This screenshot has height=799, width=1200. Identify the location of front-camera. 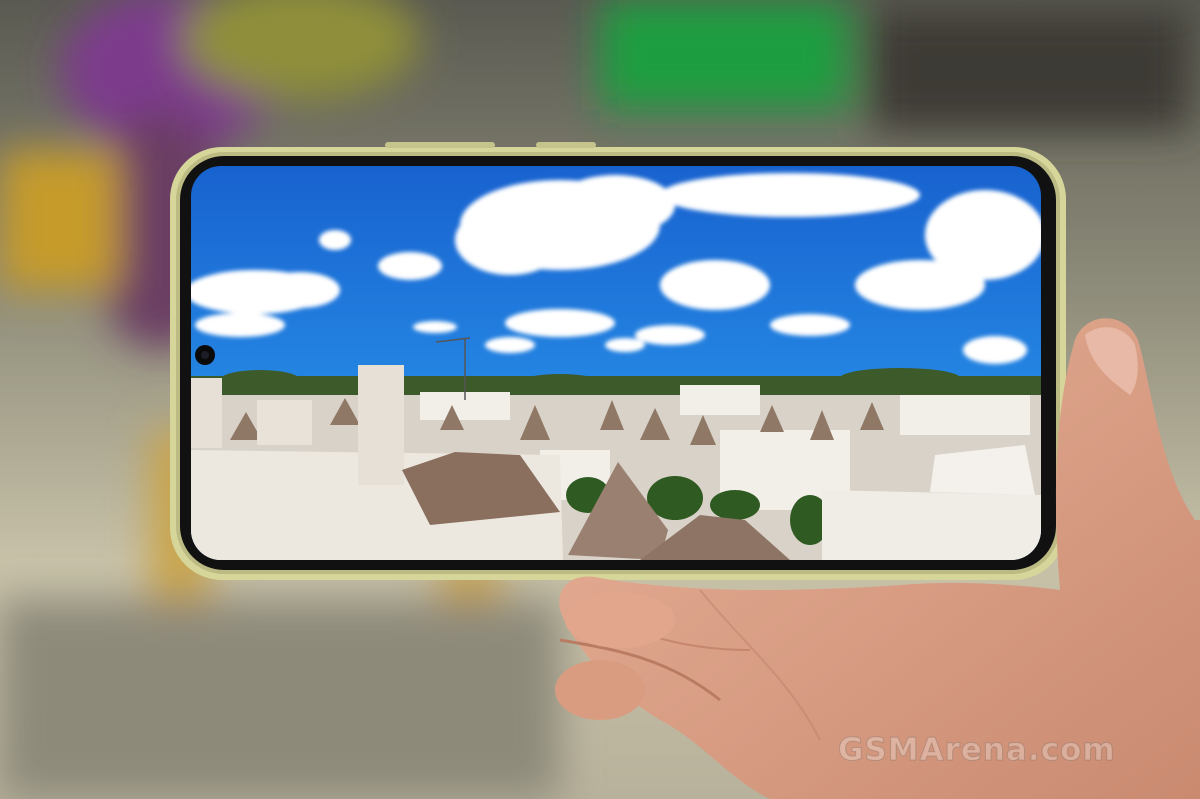
(205, 355).